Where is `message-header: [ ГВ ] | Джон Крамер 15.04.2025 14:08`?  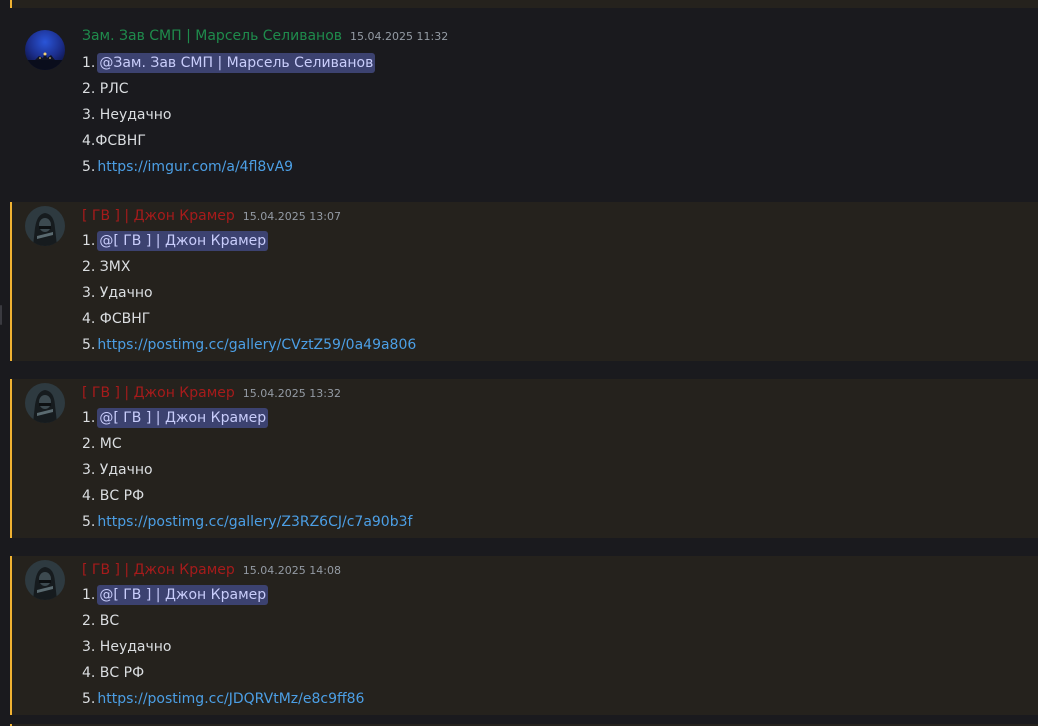 message-header: [ ГВ ] | Джон Крамер 15.04.2025 14:08 is located at coordinates (211, 570).